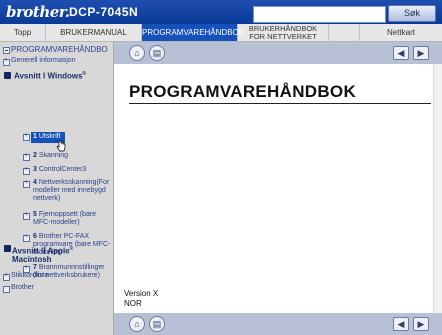 The height and width of the screenshot is (335, 442). I want to click on sidebar-item-software-guide: PROGRAMVAREHÅNDBO, so click(59, 49).